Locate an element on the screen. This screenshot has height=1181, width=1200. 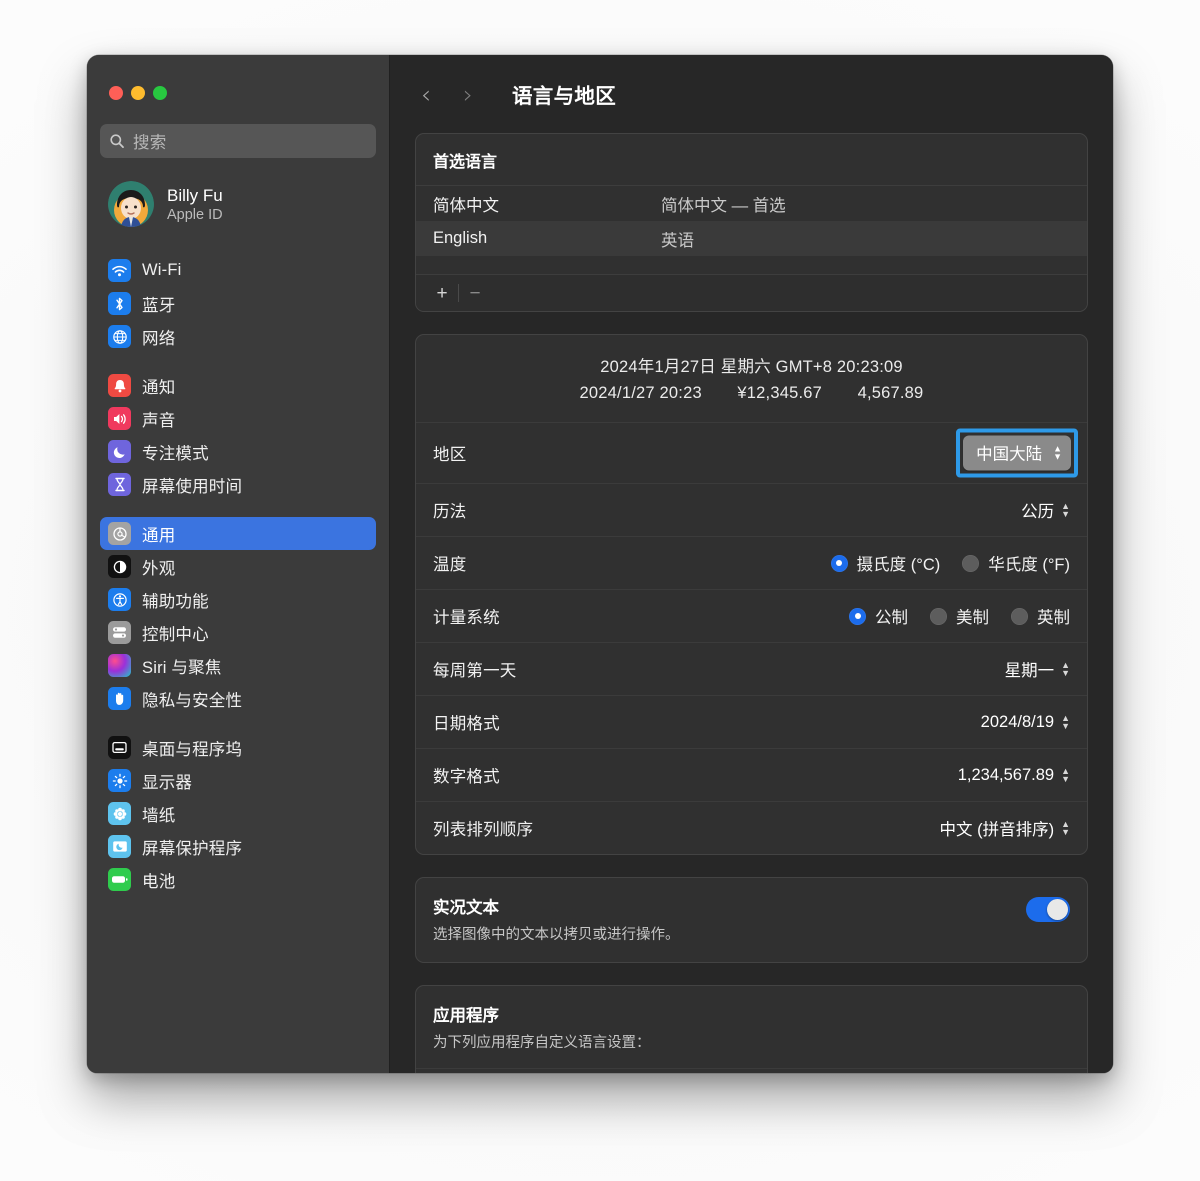
setting-row-date-format: 日期格式 2024/8/19 ▲ ▼ is located at coordinates (751, 721).